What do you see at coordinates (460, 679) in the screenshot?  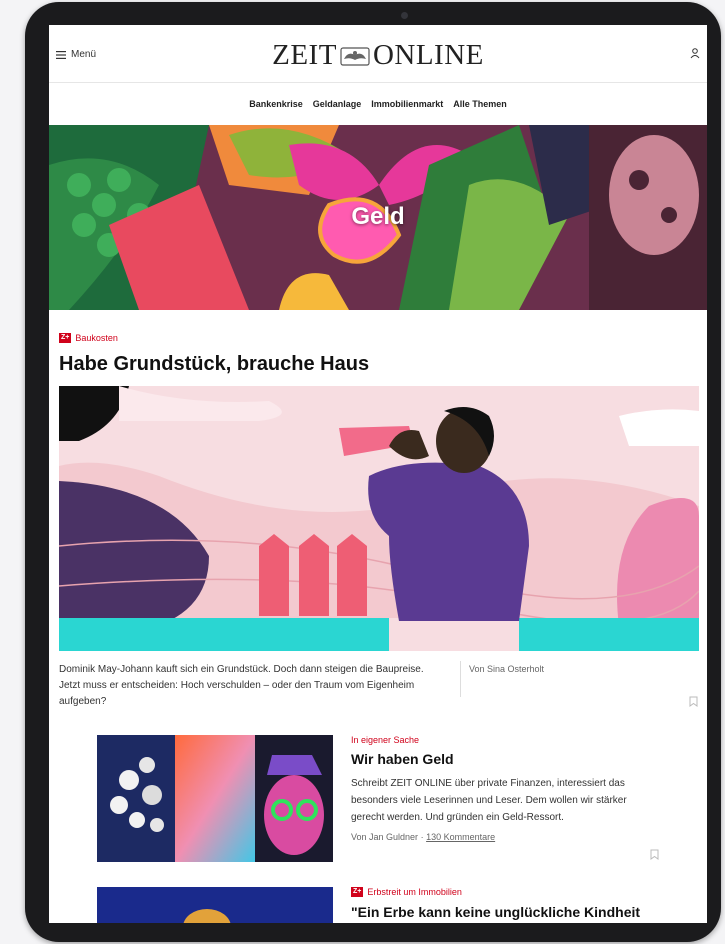 I see `divider` at bounding box center [460, 679].